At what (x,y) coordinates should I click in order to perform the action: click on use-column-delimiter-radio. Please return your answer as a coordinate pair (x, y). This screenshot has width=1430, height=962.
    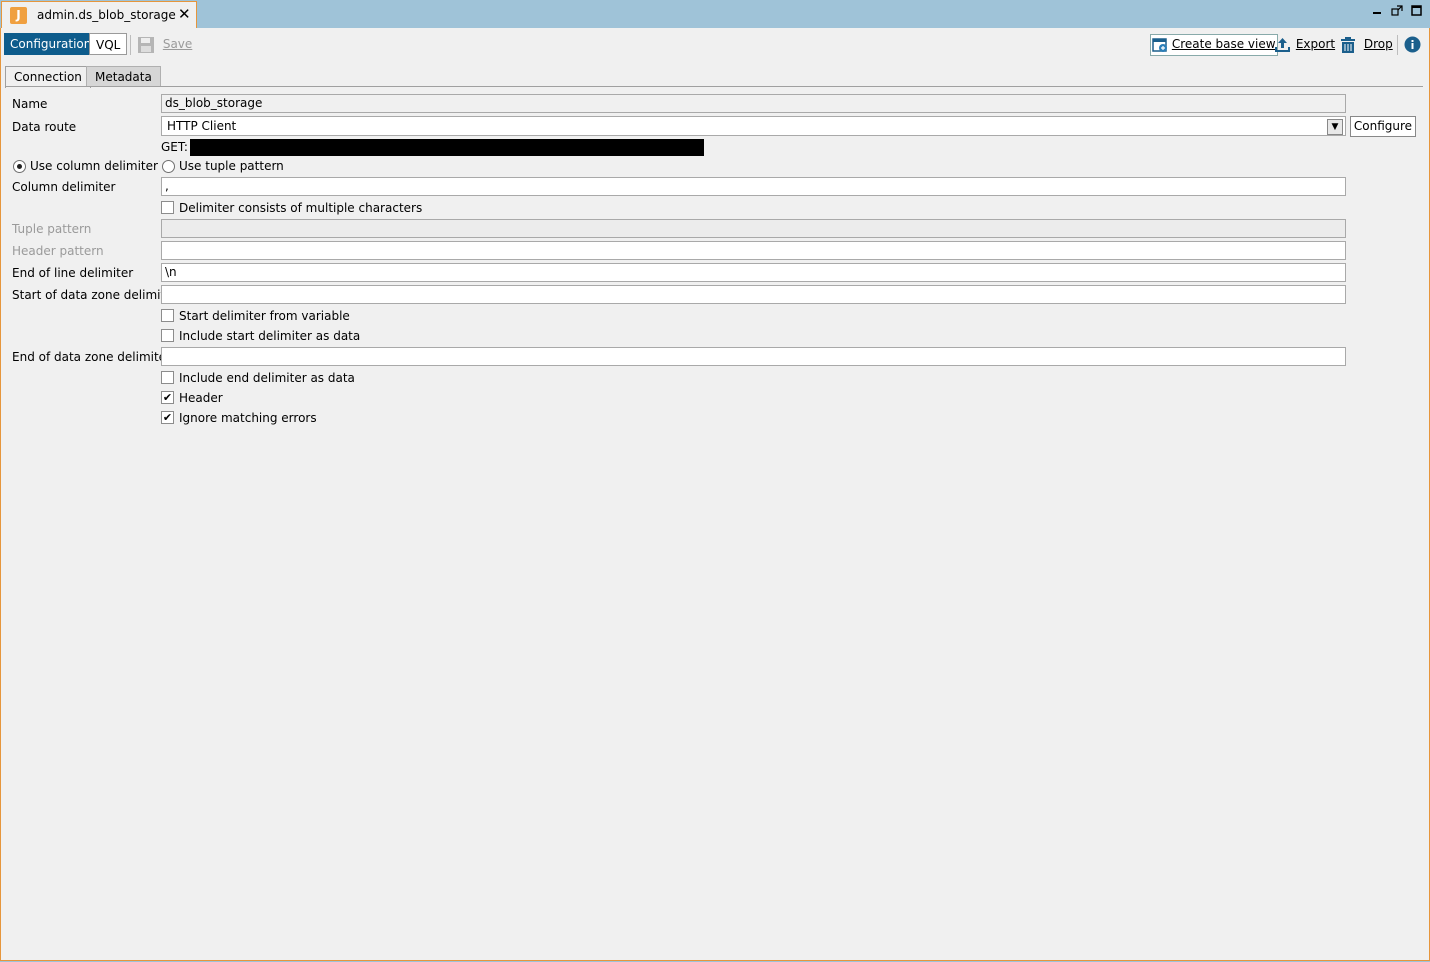
    Looking at the image, I should click on (19, 166).